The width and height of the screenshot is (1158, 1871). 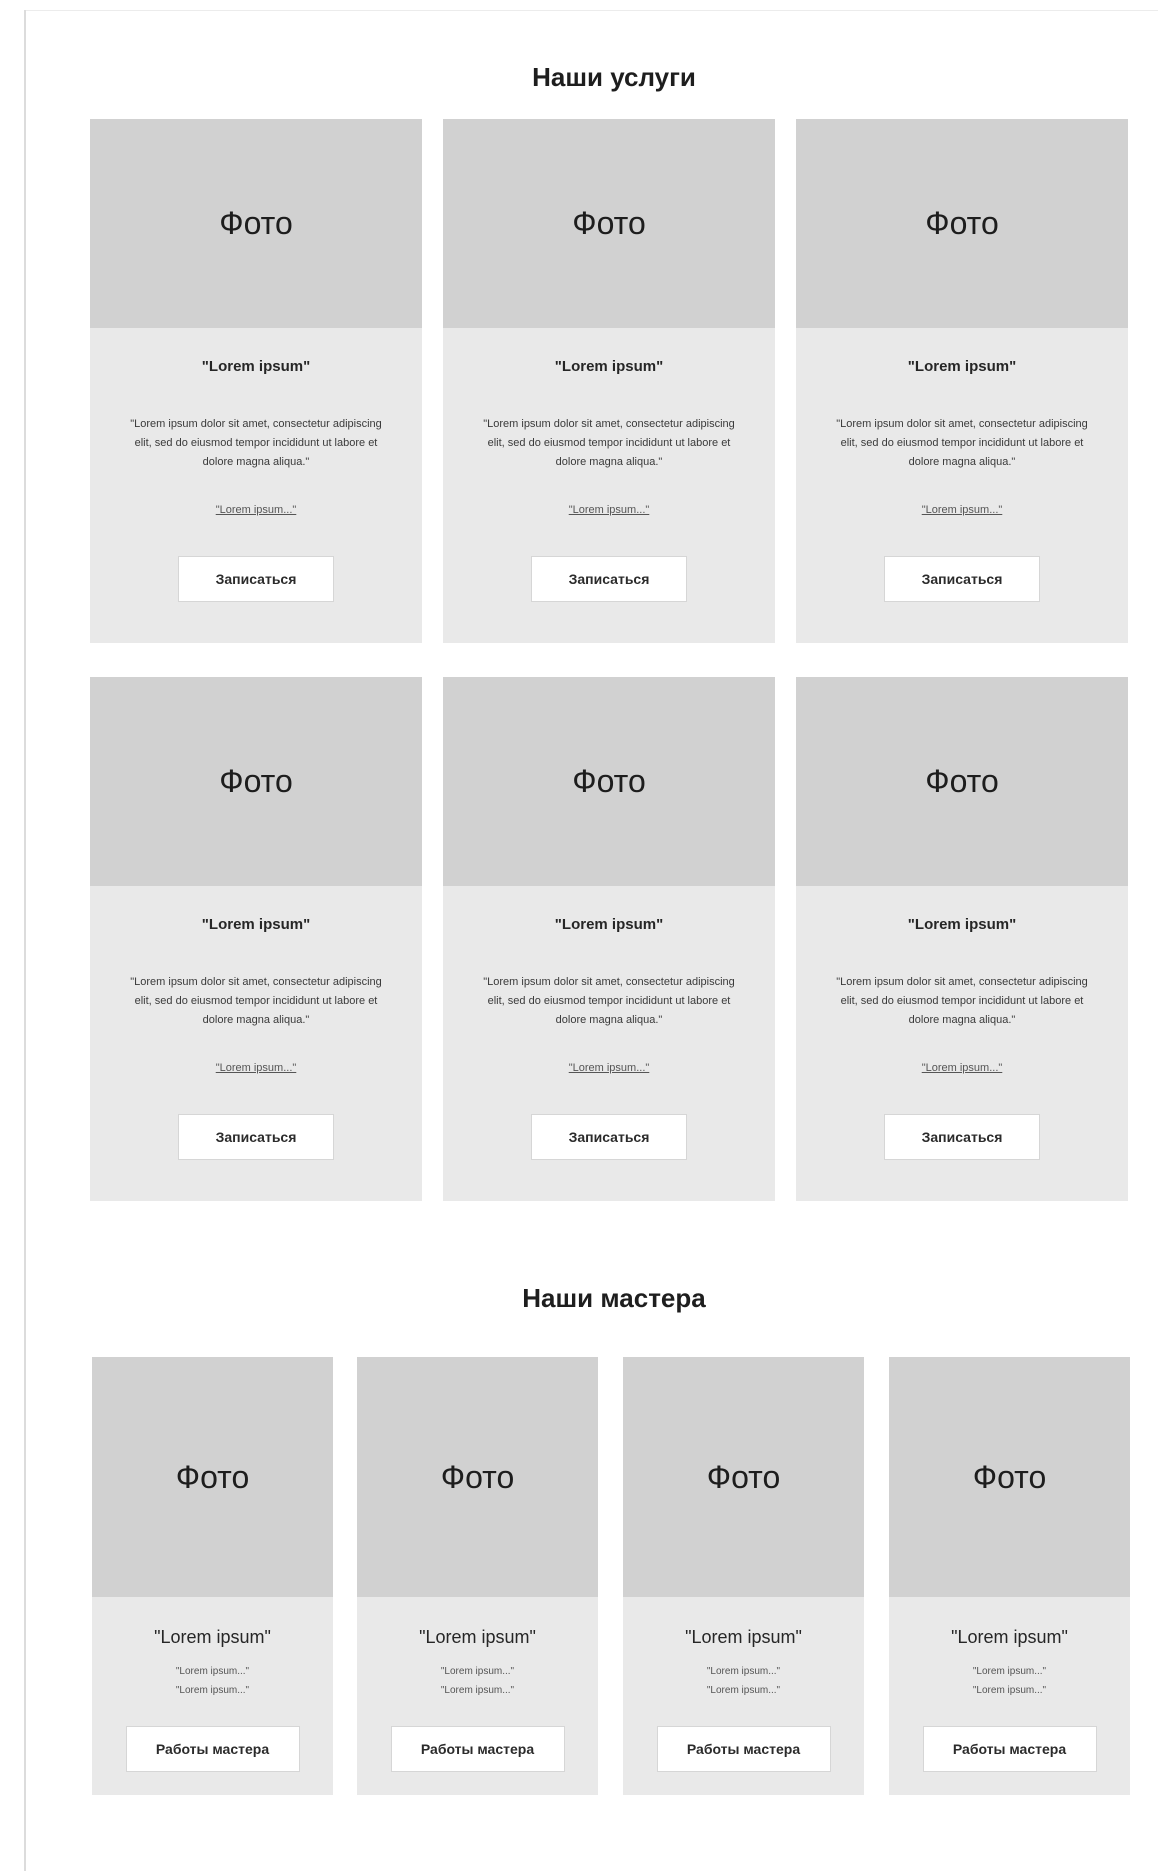 I want to click on page-top-border, so click(x=591, y=10).